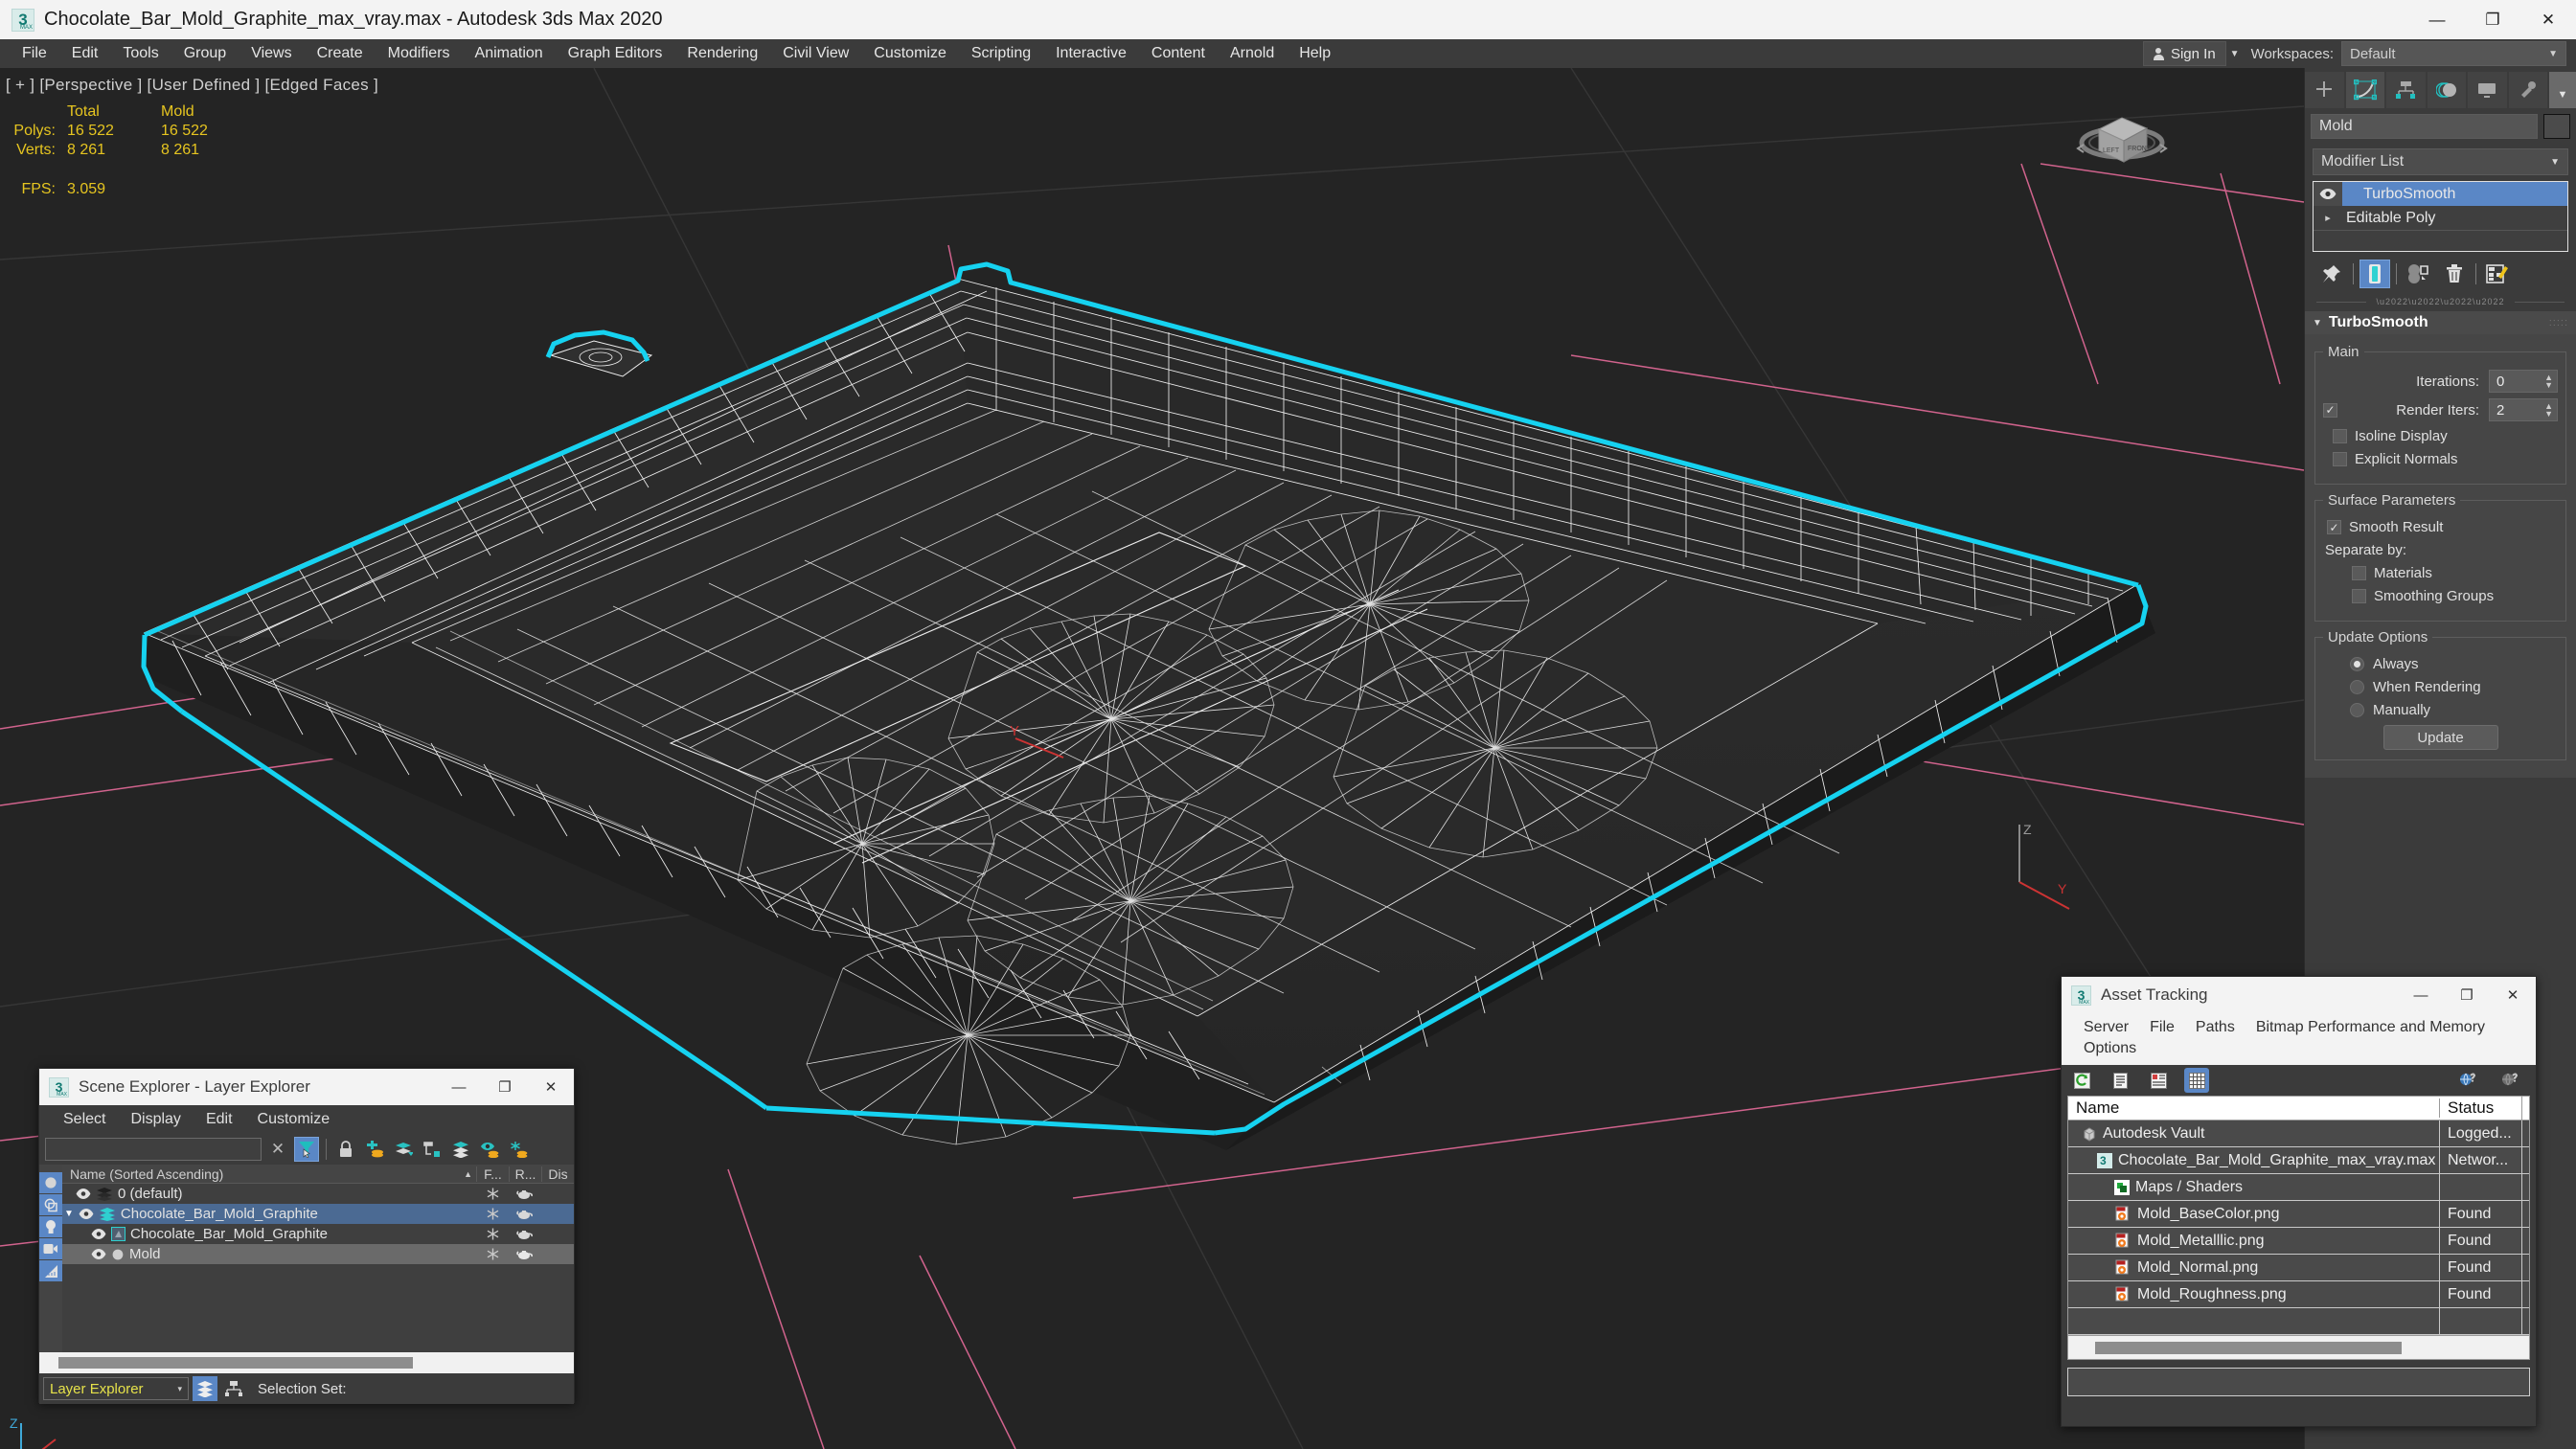  What do you see at coordinates (518, 1149) in the screenshot?
I see `freeze-layers-button` at bounding box center [518, 1149].